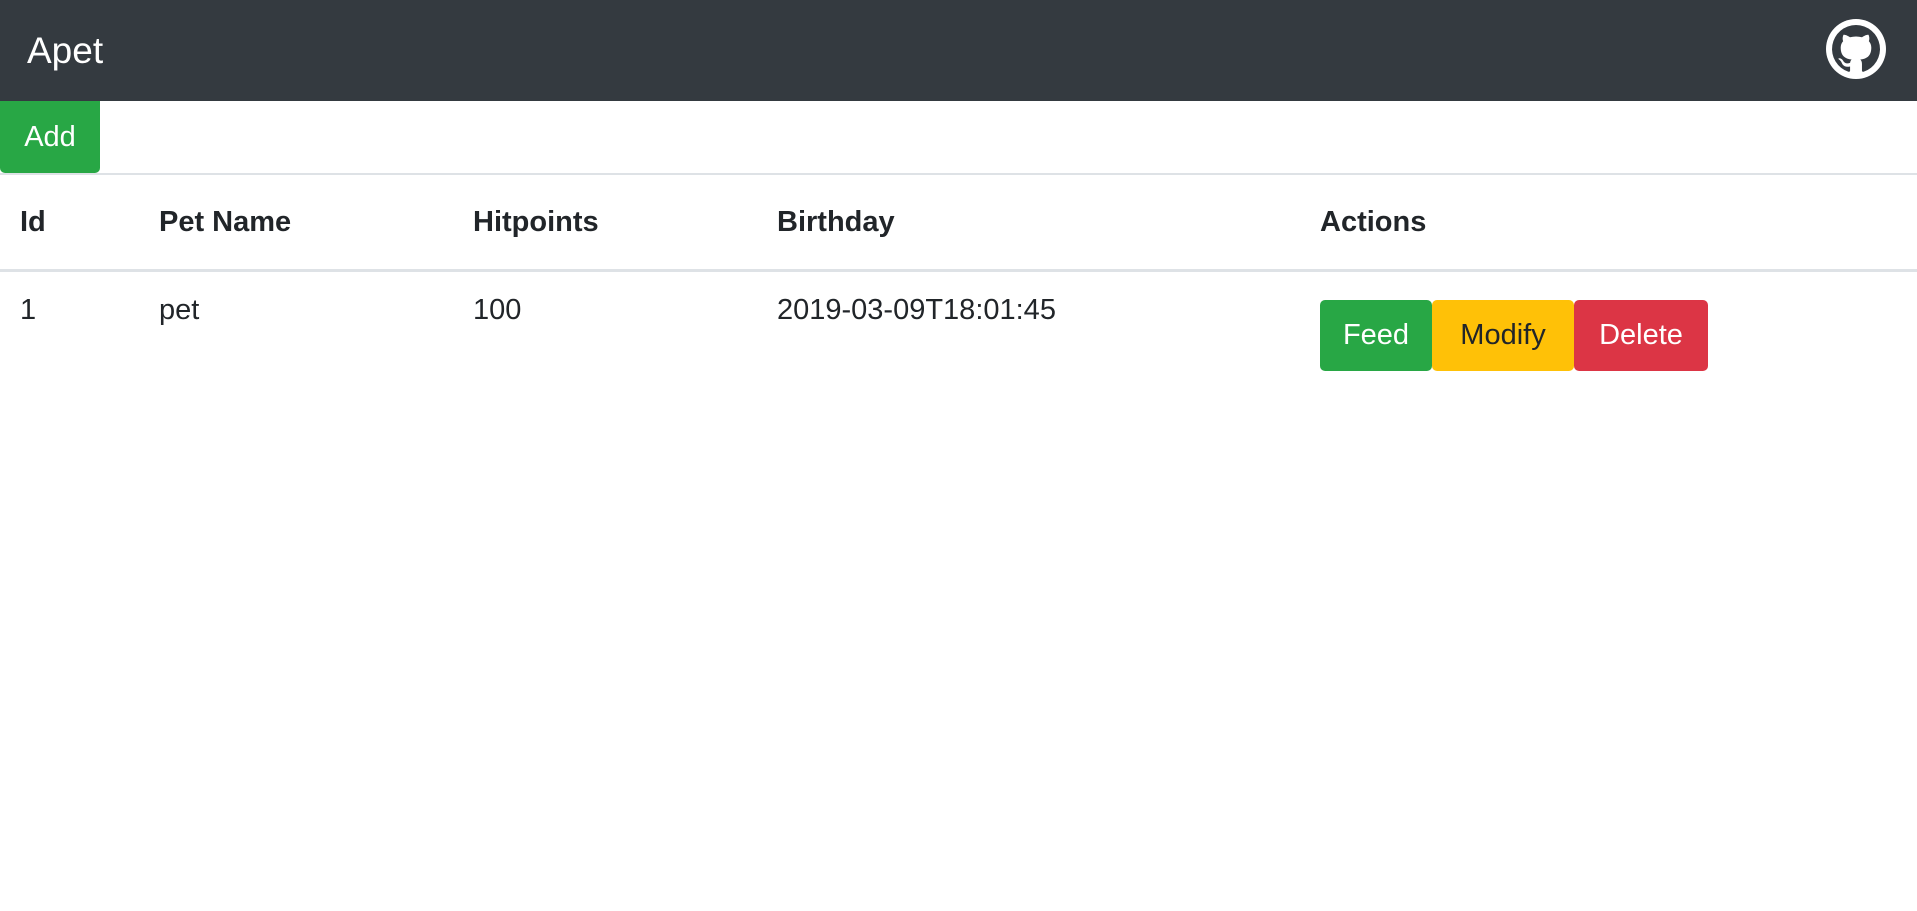 The height and width of the screenshot is (911, 1917). Describe the element at coordinates (65, 50) in the screenshot. I see `brand-title: Apet` at that location.